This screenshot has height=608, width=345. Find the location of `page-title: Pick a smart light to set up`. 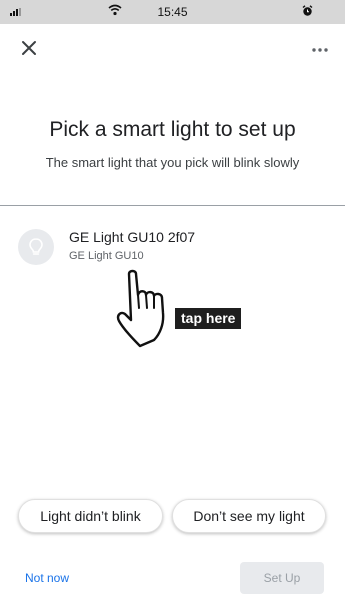

page-title: Pick a smart light to set up is located at coordinates (172, 129).